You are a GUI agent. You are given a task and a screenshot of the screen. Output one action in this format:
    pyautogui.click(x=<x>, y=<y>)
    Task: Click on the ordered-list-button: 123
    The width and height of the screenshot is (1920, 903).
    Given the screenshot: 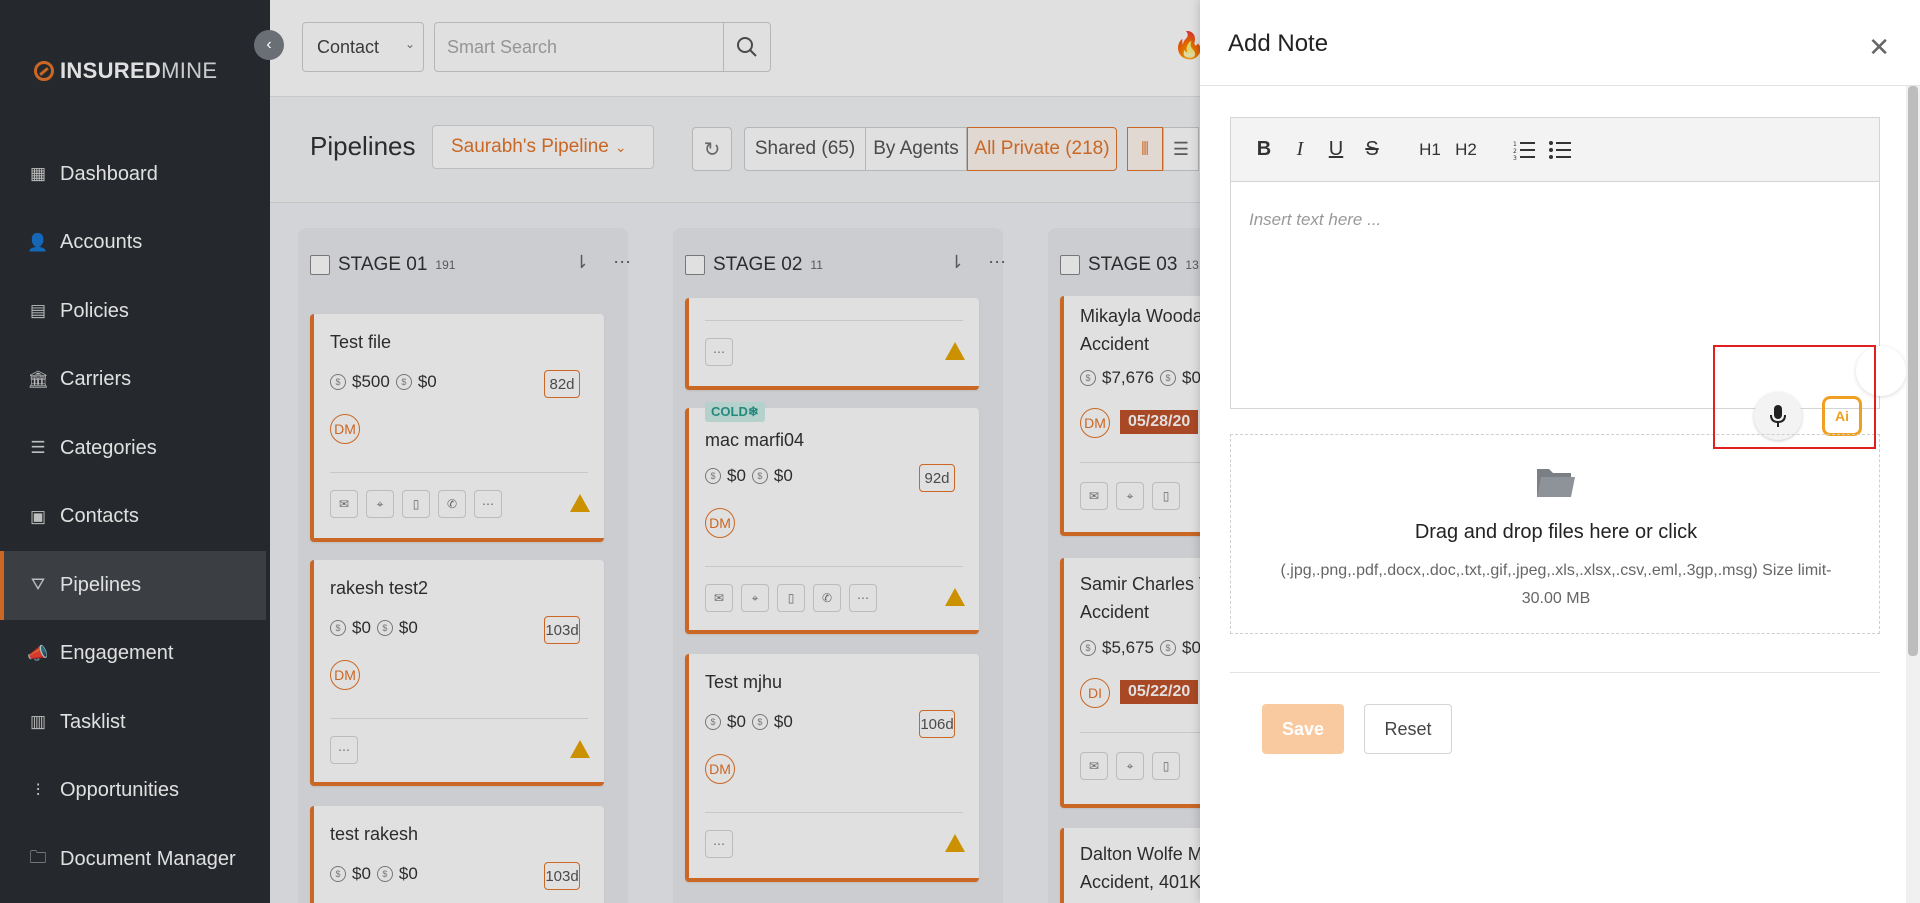 What is the action you would take?
    pyautogui.click(x=1524, y=150)
    